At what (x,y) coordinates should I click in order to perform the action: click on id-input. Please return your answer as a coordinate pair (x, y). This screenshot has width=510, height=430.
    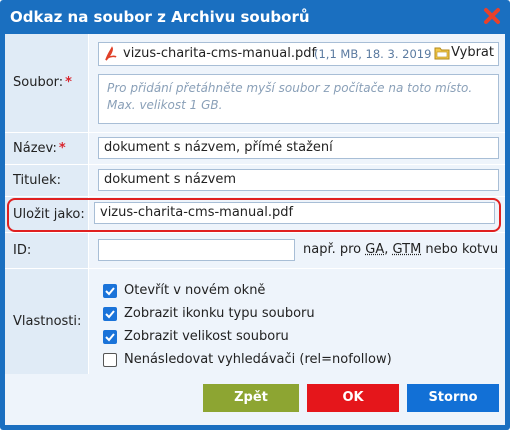
    Looking at the image, I should click on (196, 250).